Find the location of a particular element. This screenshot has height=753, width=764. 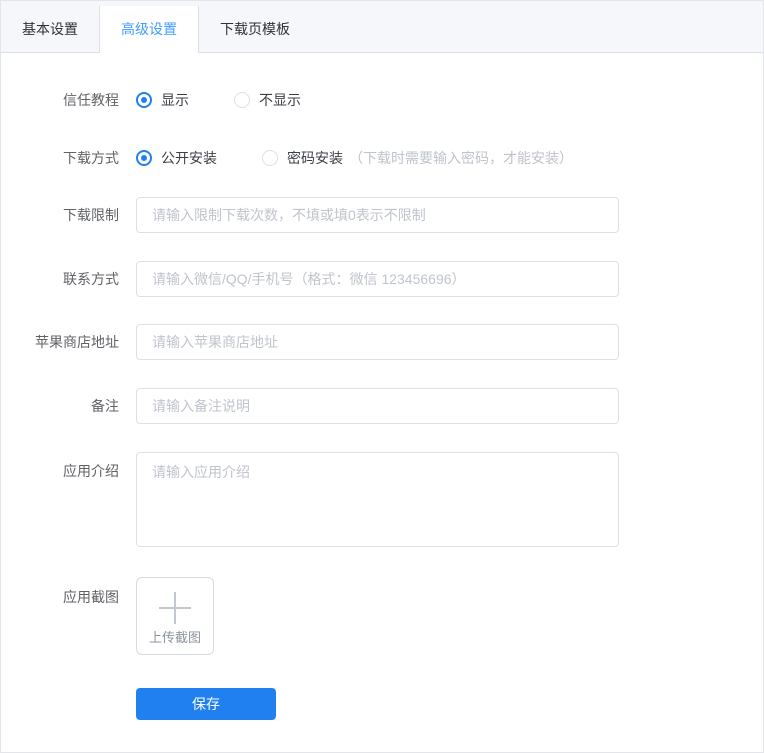

radio-label: 显示 is located at coordinates (175, 100).